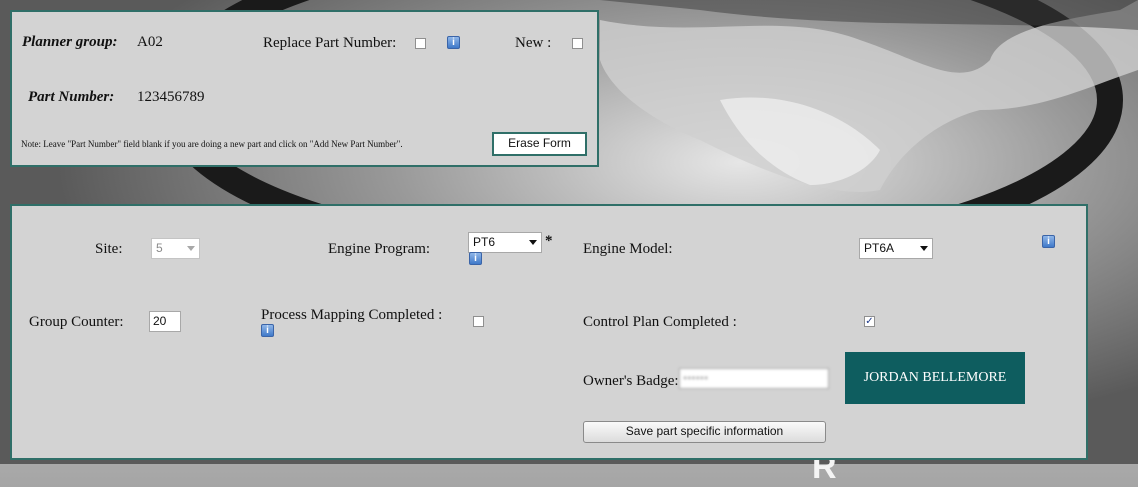 The width and height of the screenshot is (1138, 487). I want to click on engine-model-select: PT6A, so click(896, 248).